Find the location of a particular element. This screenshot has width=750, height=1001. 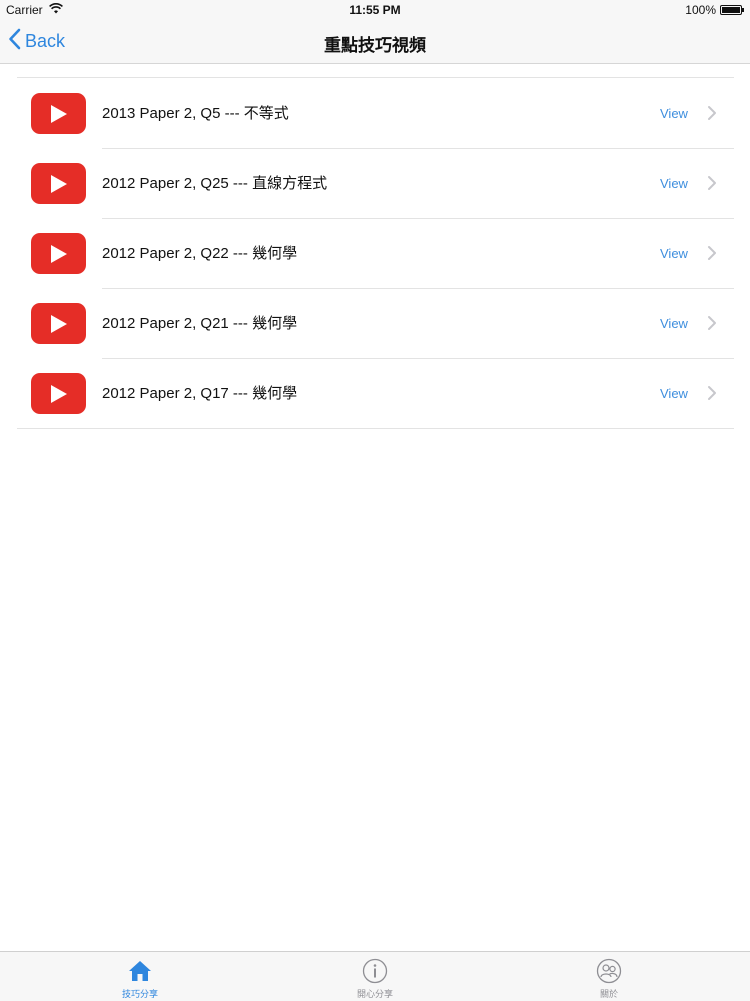

tab-tips: 技巧分享 is located at coordinates (140, 976).